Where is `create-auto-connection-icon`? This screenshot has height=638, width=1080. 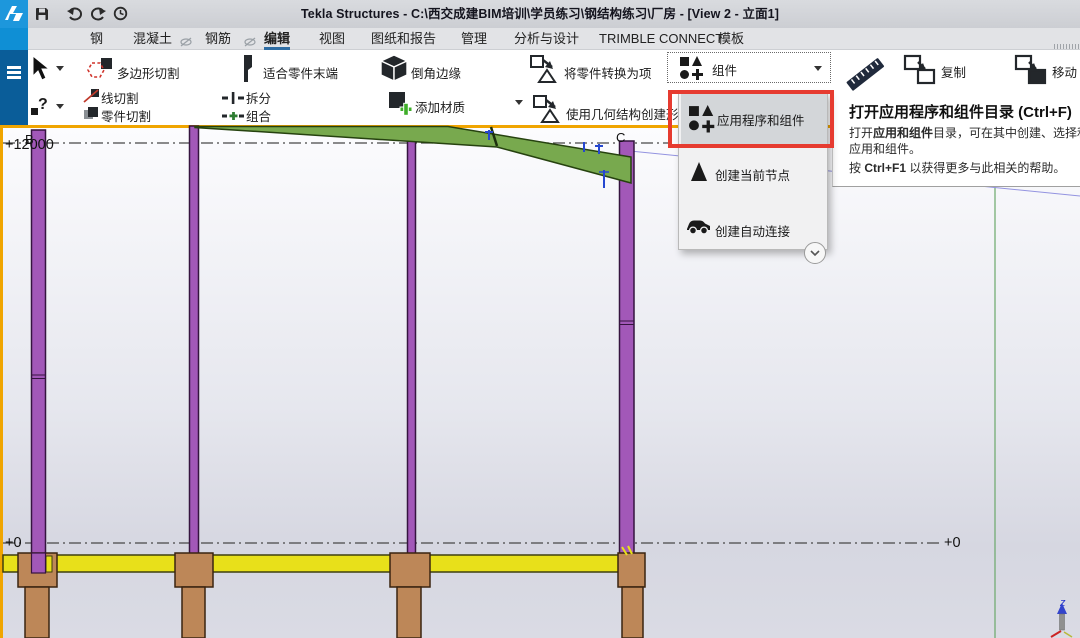
create-auto-connection-icon is located at coordinates (698, 229).